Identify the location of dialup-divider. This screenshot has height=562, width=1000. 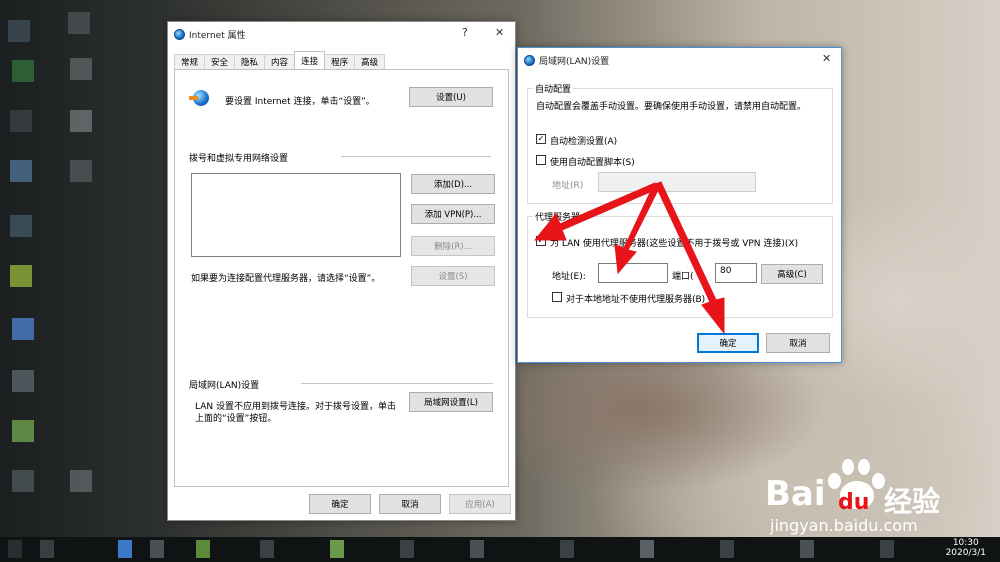
(416, 156).